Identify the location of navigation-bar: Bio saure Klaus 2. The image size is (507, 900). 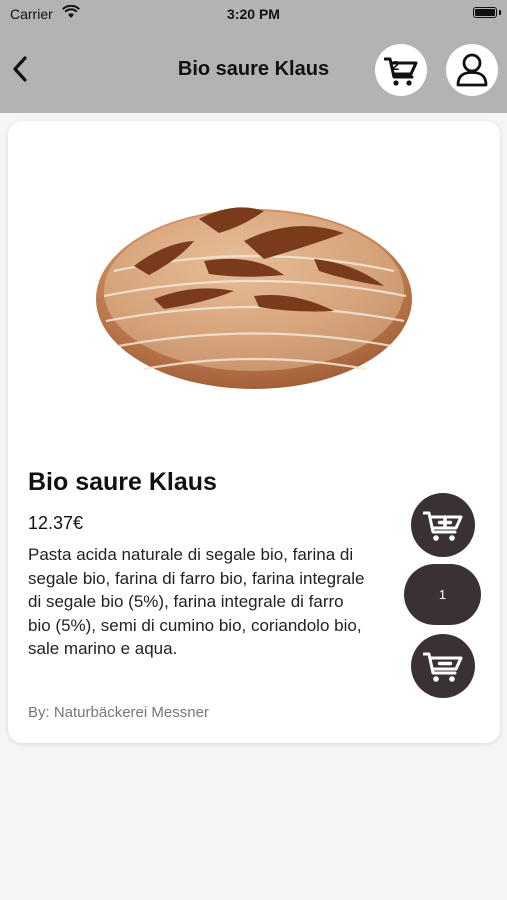
(253, 70).